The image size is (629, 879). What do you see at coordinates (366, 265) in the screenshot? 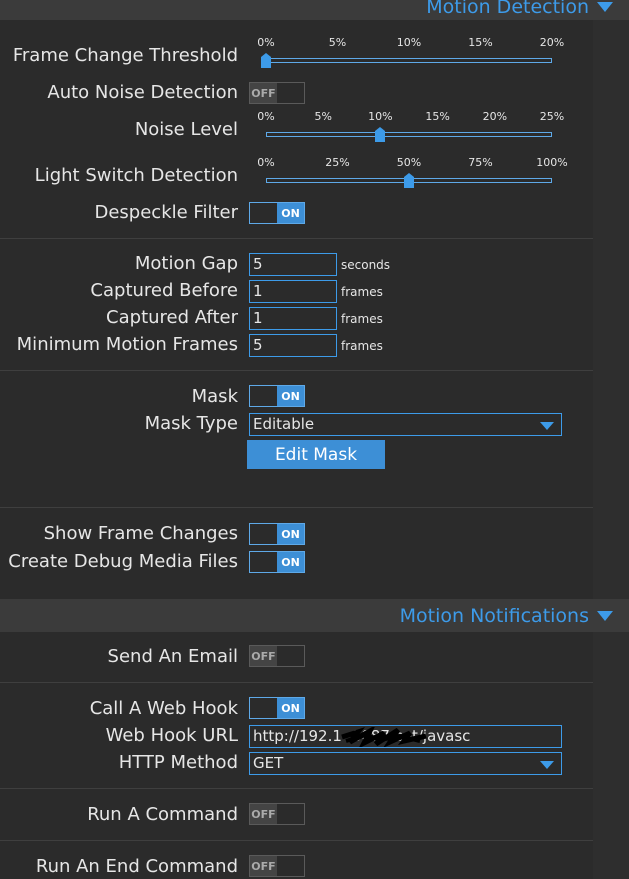
I see `motion-gap-unit: seconds` at bounding box center [366, 265].